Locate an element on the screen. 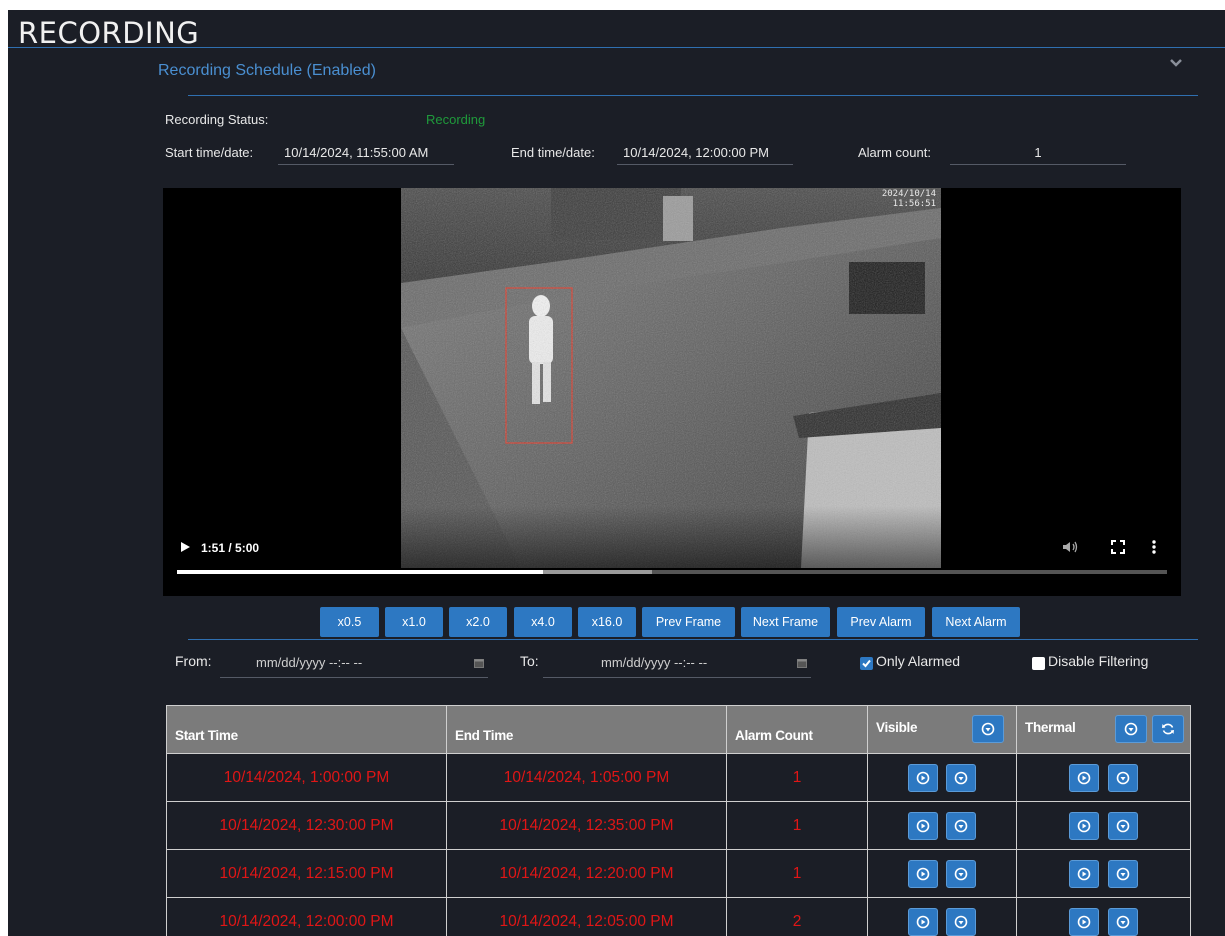 This screenshot has width=1225, height=936. speed-x1.0-button: x1.0 is located at coordinates (414, 622).